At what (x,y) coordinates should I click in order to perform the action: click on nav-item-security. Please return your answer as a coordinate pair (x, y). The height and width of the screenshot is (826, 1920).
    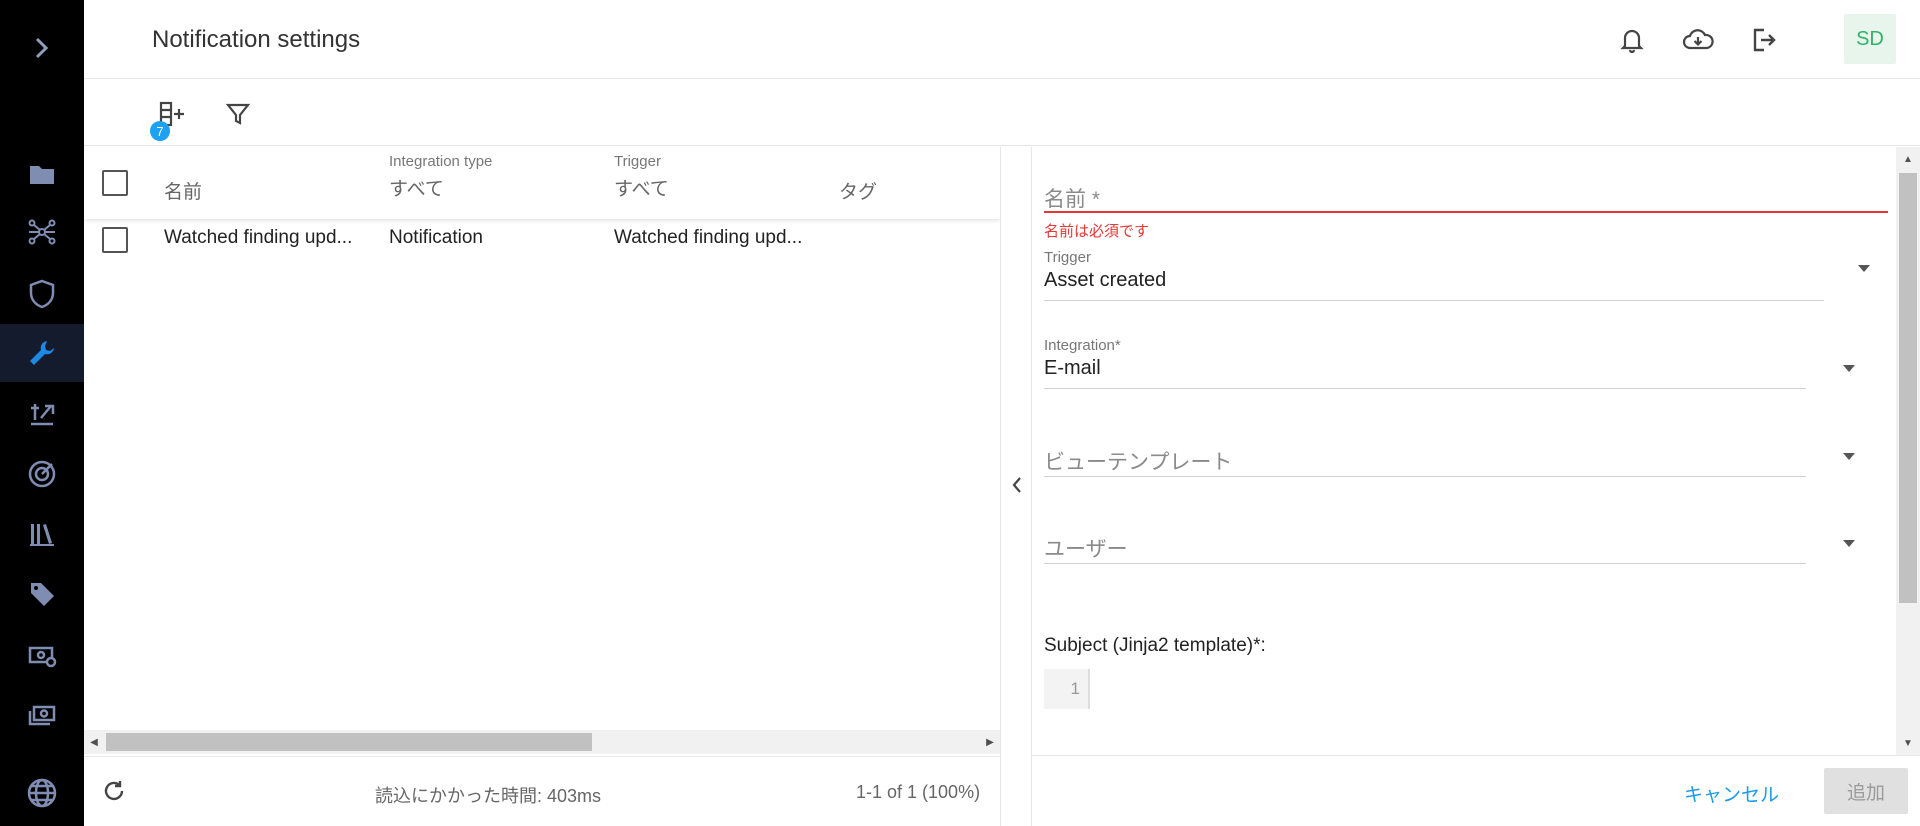
    Looking at the image, I should click on (42, 294).